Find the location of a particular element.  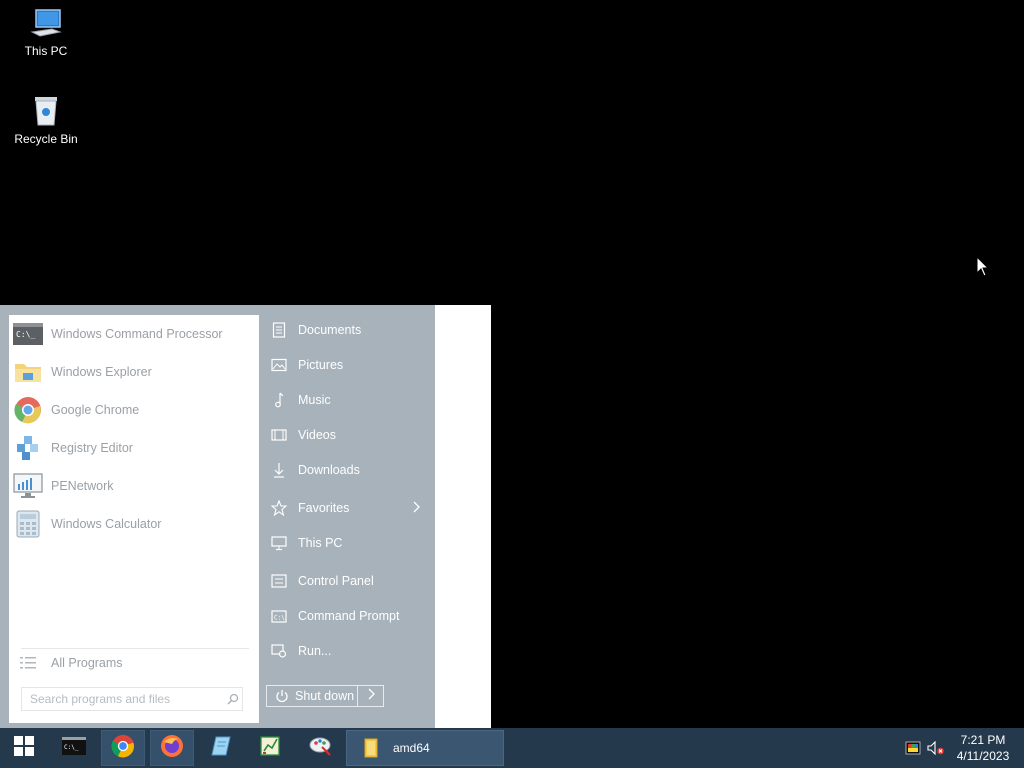

clock-date: 4/11/2023 is located at coordinates (983, 756).